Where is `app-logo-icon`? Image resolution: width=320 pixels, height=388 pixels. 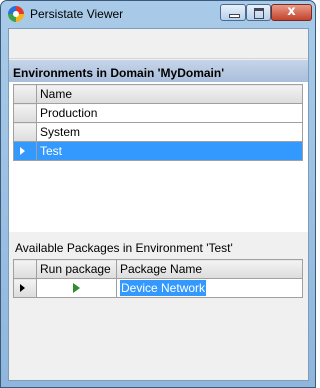 app-logo-icon is located at coordinates (16, 14).